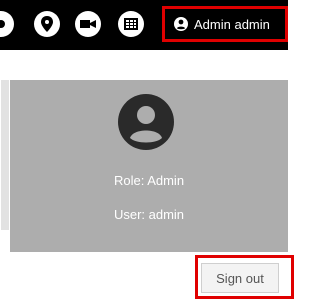 The height and width of the screenshot is (304, 320). I want to click on user-account-icon, so click(181, 24).